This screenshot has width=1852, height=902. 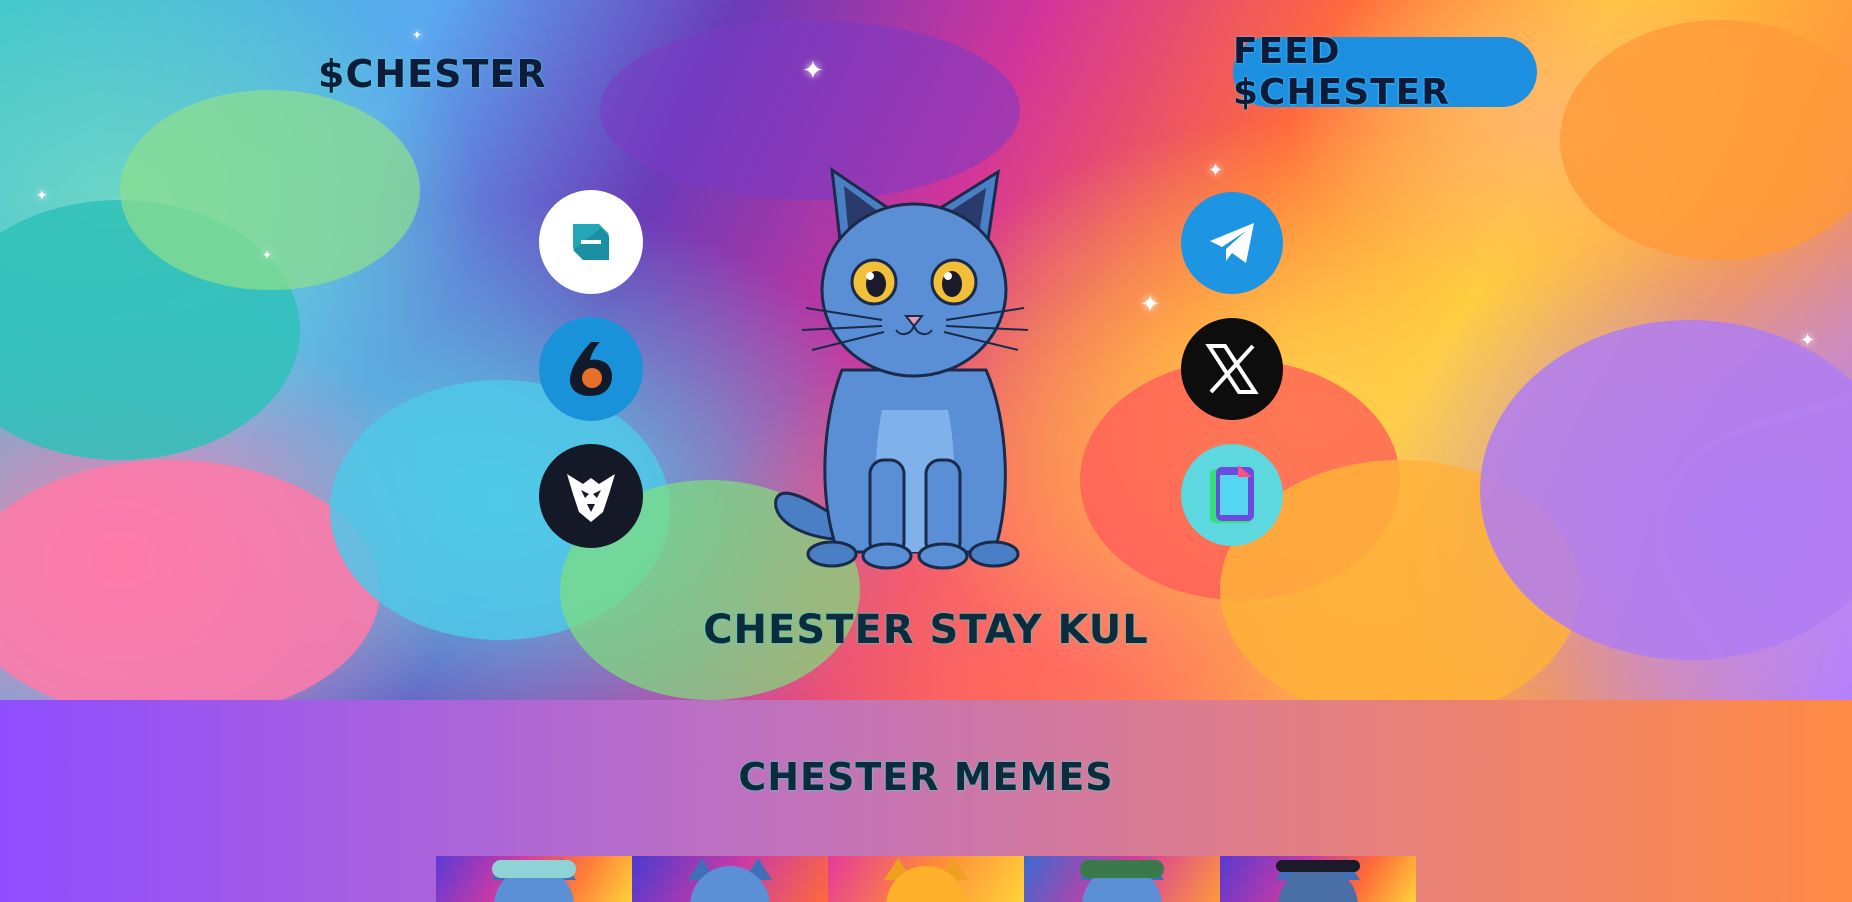 I want to click on hero-headline: CHESTER STAY KUL, so click(x=926, y=630).